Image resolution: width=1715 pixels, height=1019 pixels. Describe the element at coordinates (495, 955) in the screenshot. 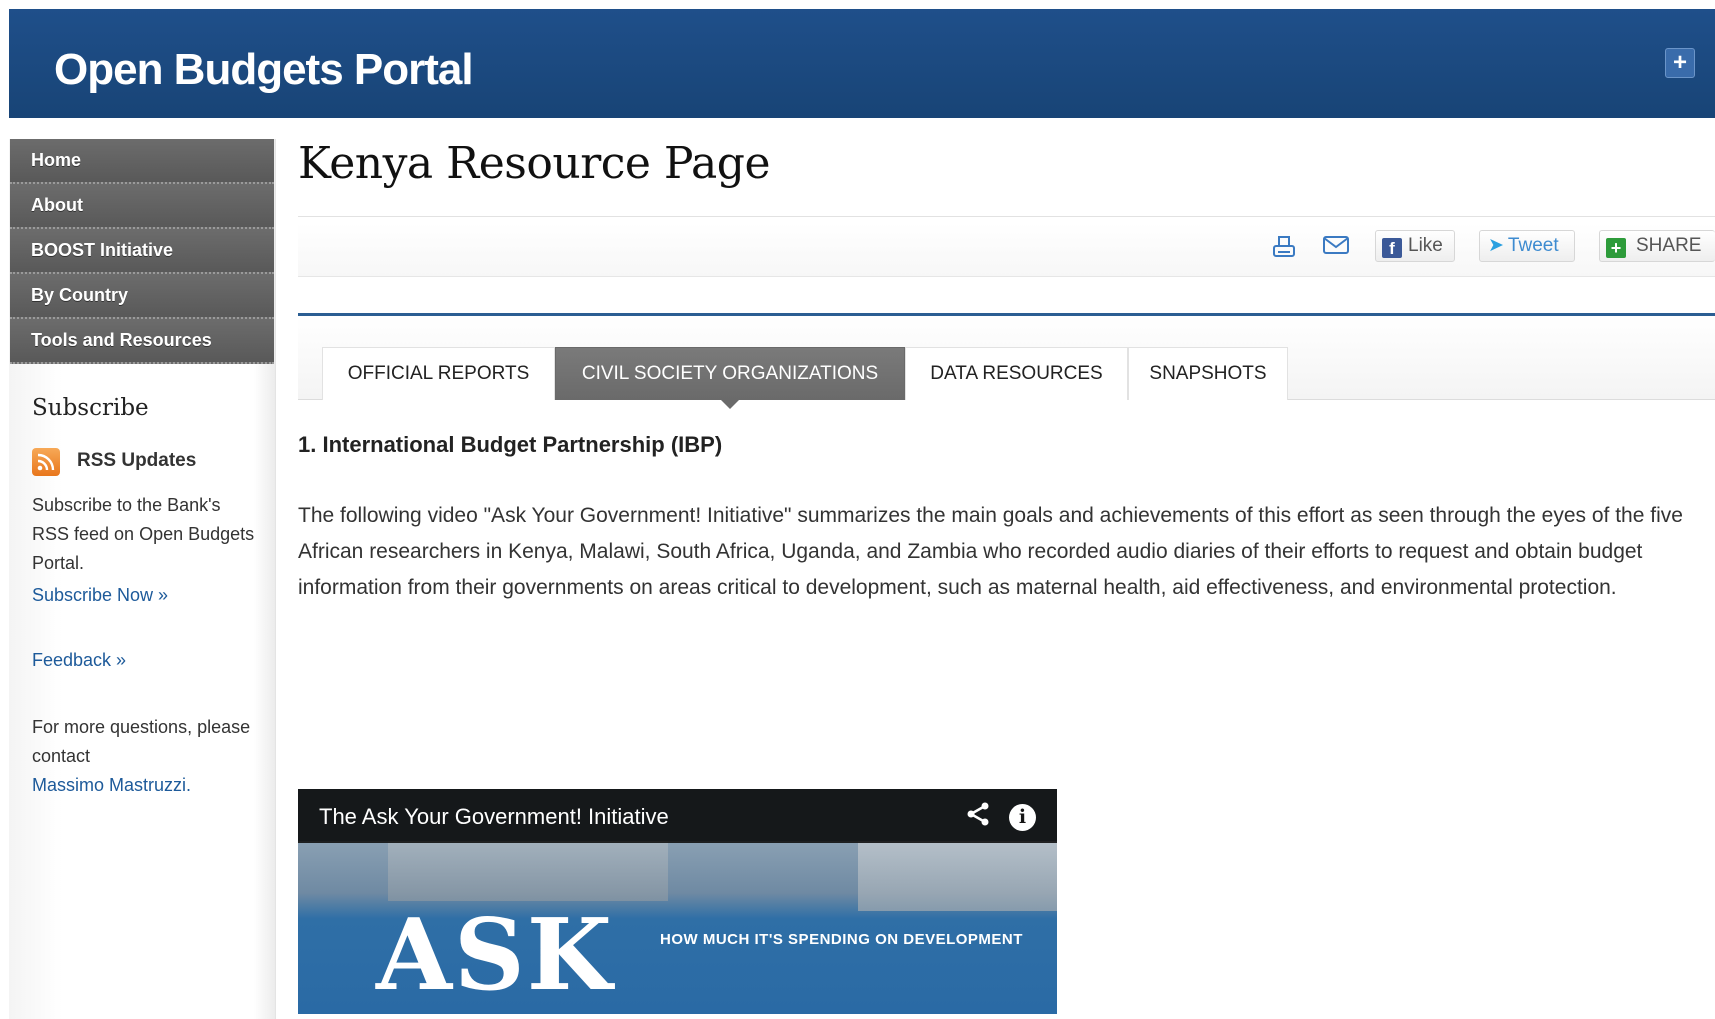

I see `video-thumbnail-headline: ASK` at that location.